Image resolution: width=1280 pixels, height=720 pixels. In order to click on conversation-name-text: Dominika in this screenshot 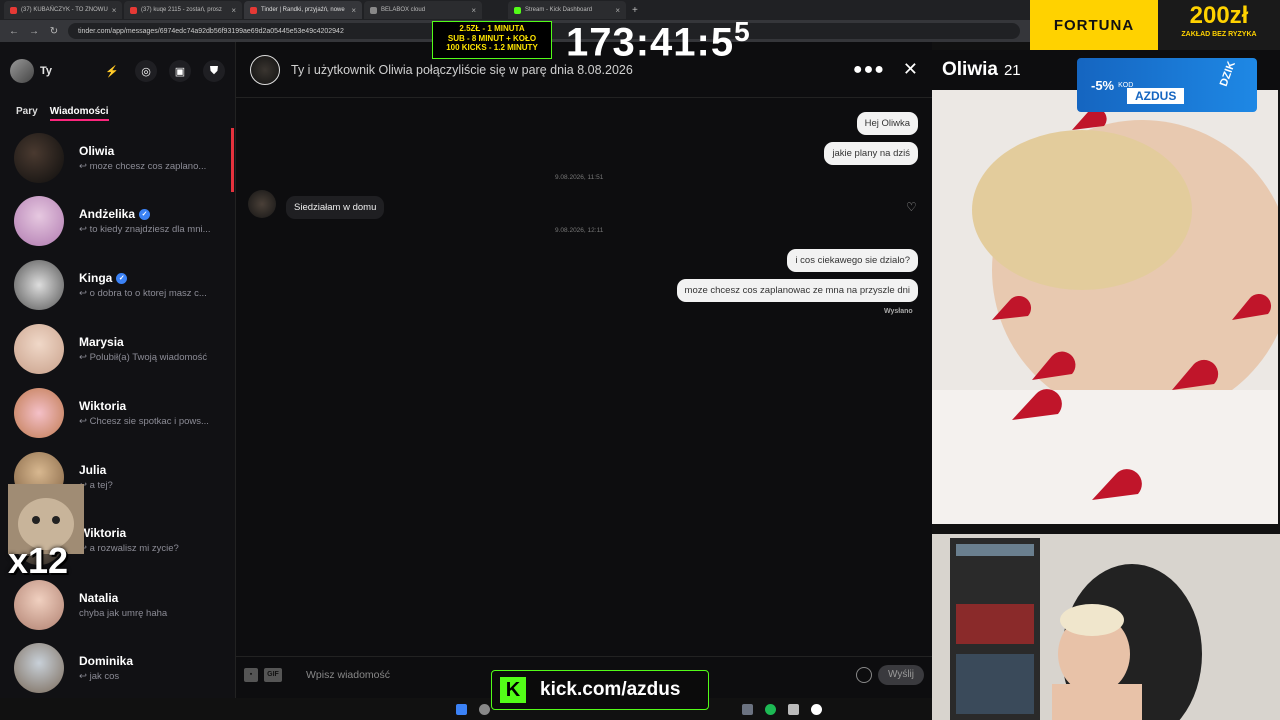, I will do `click(106, 661)`.